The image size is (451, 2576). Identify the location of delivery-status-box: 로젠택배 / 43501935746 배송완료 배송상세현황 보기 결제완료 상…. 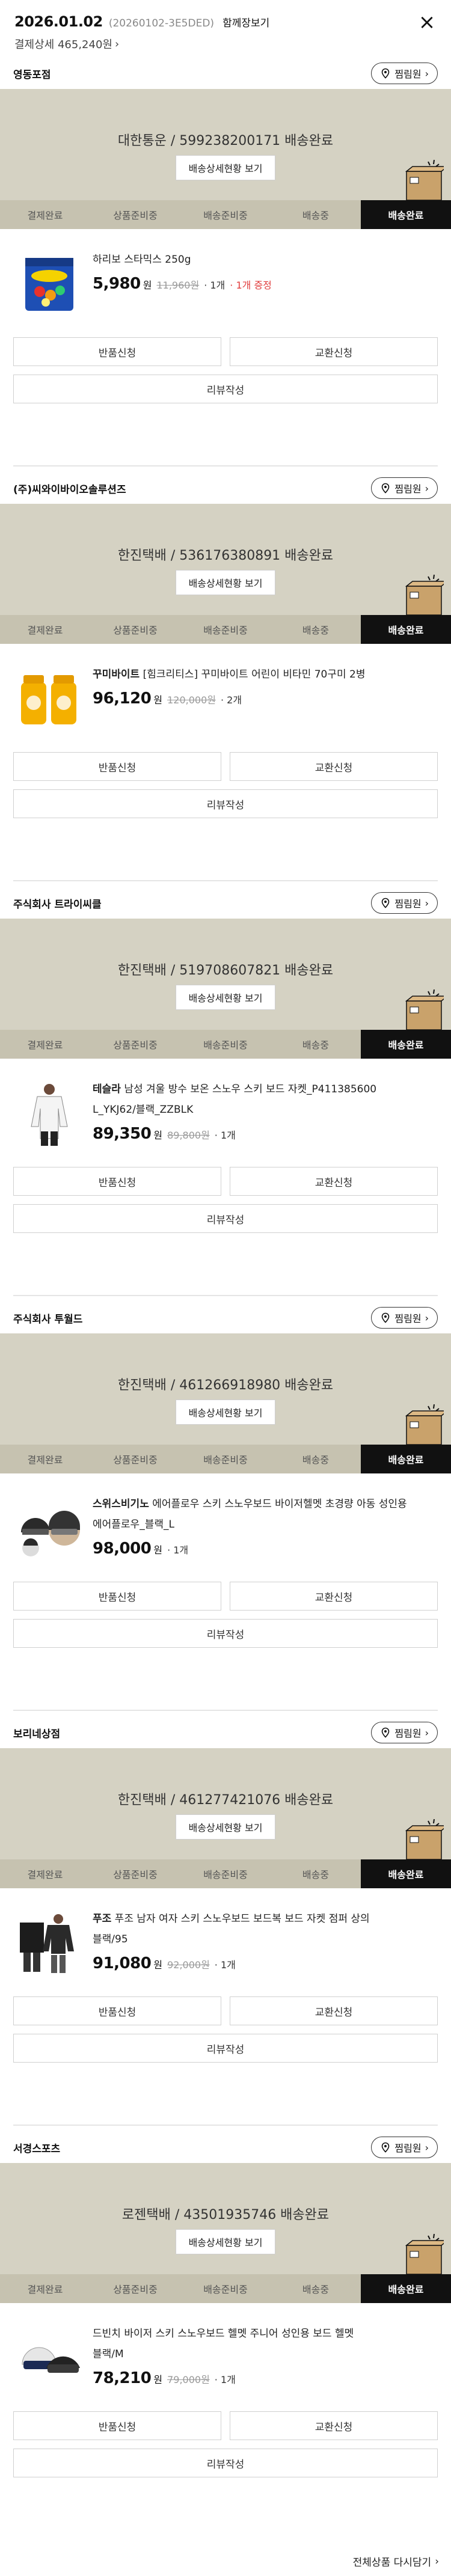
(226, 2233).